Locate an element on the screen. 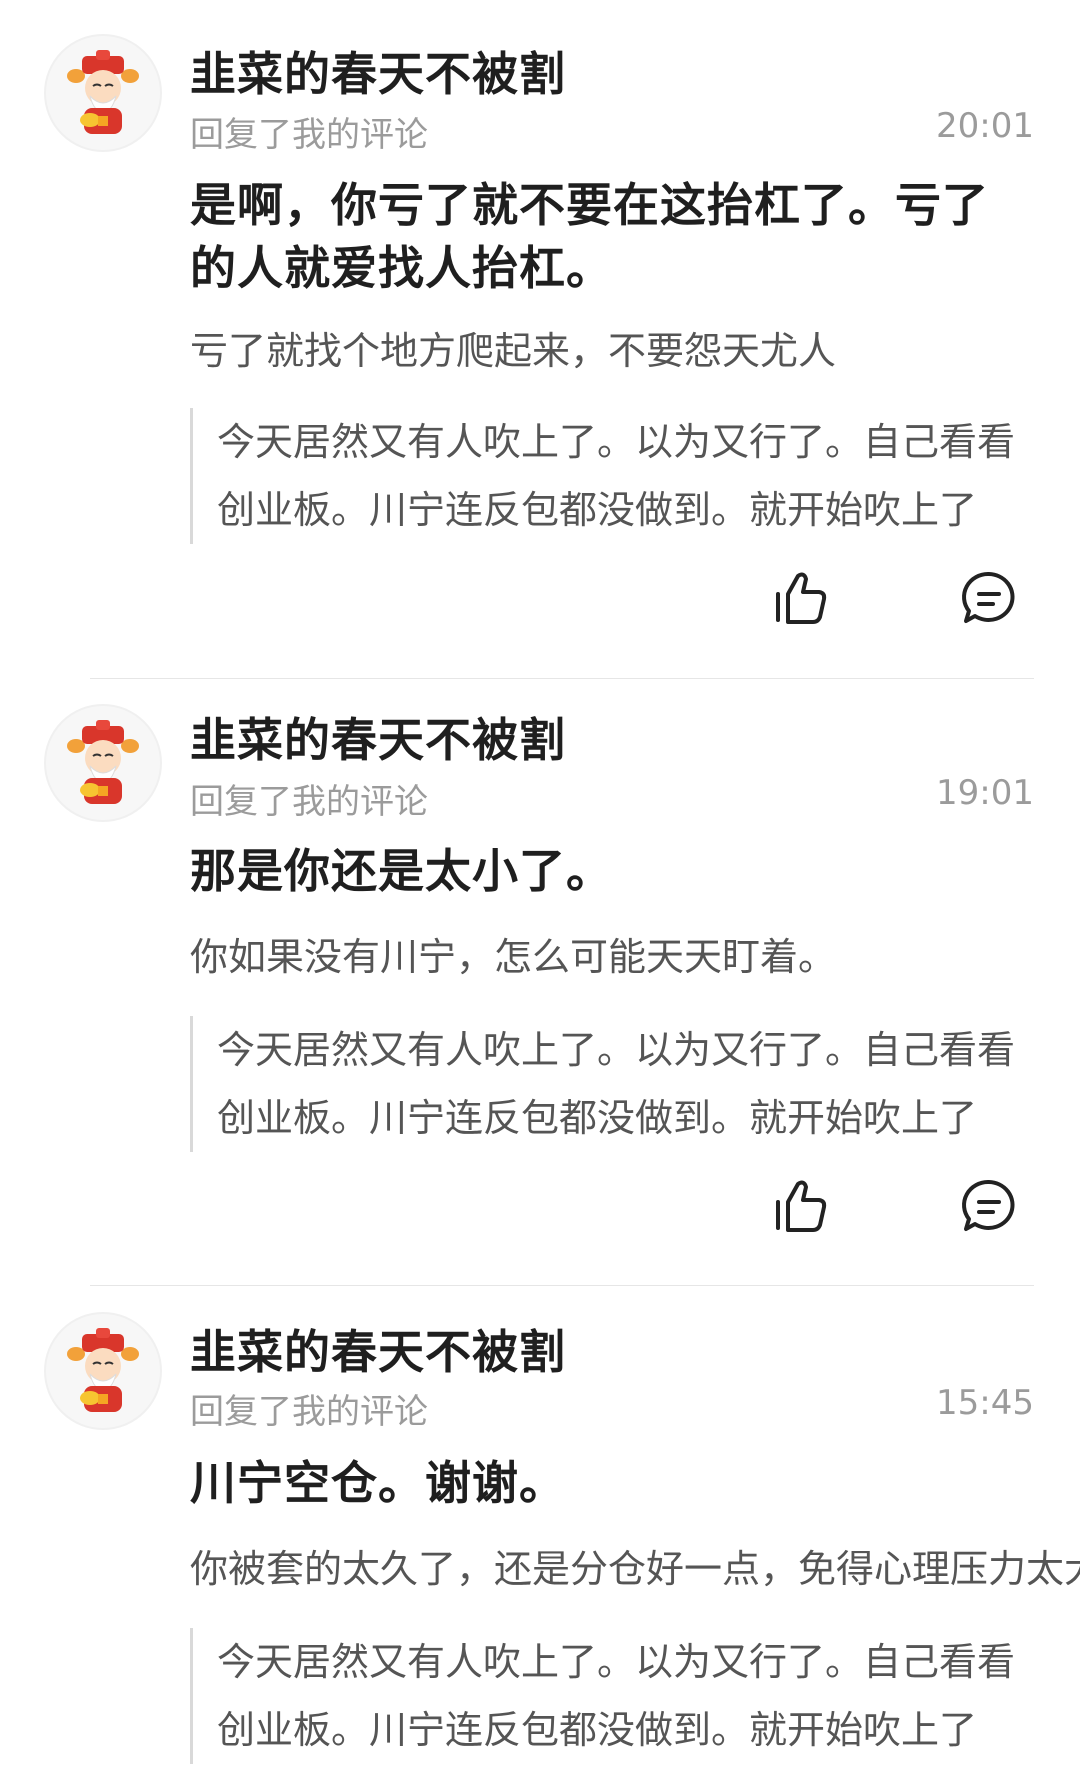  reply-text: 川宁空仓。谢谢。 is located at coordinates (378, 1483).